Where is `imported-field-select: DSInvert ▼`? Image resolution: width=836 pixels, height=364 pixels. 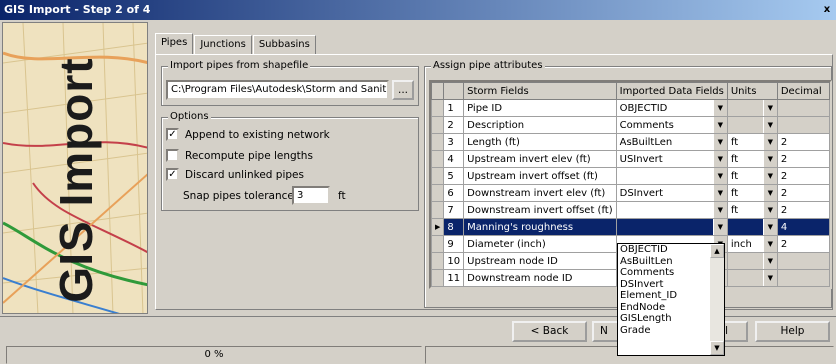
imported-field-select: DSInvert ▼ is located at coordinates (671, 193).